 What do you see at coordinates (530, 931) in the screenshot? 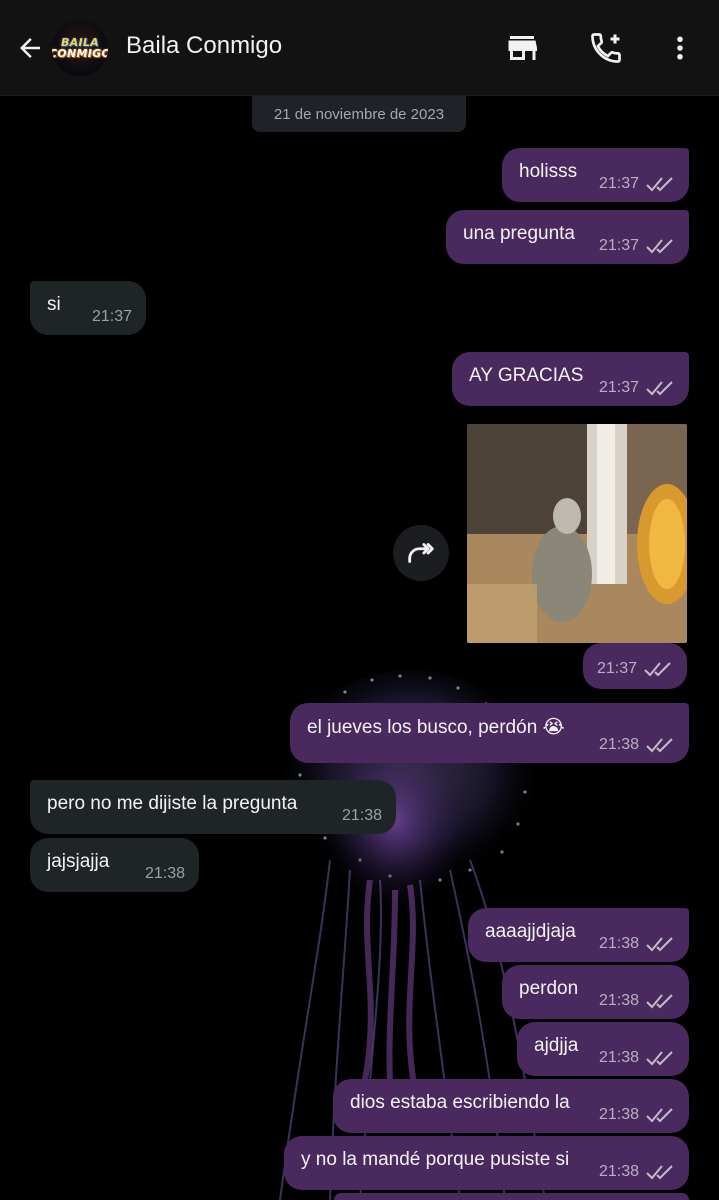
I see `message-text: aaaajjdjaja` at bounding box center [530, 931].